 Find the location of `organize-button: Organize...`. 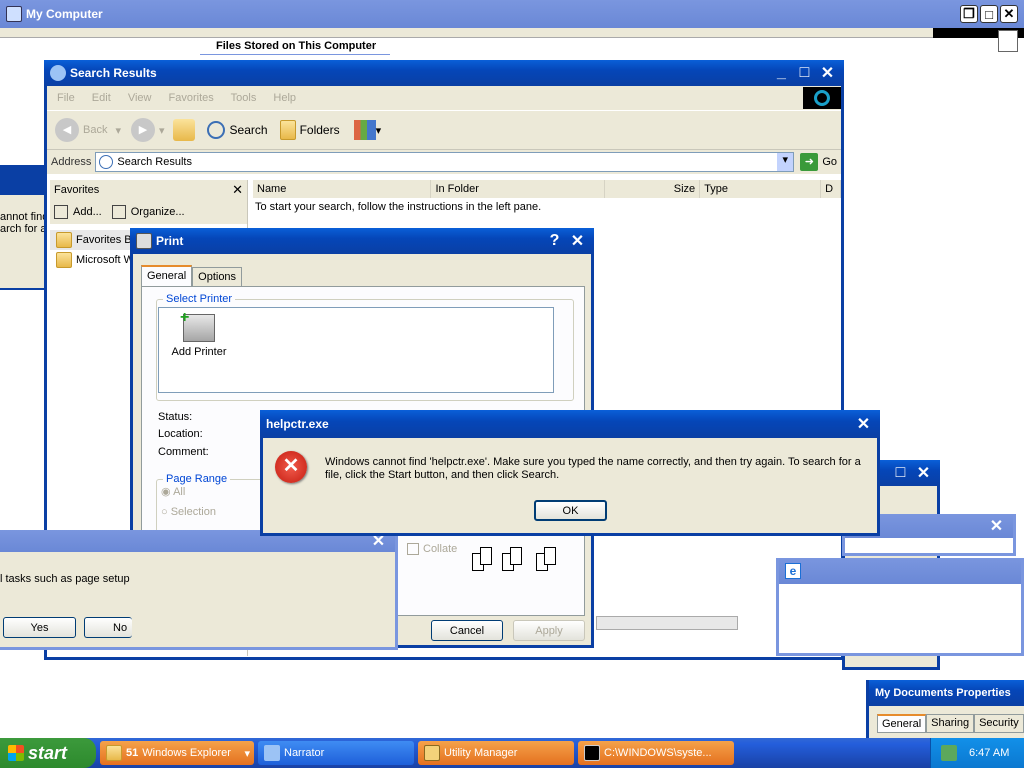

organize-button: Organize... is located at coordinates (158, 212).